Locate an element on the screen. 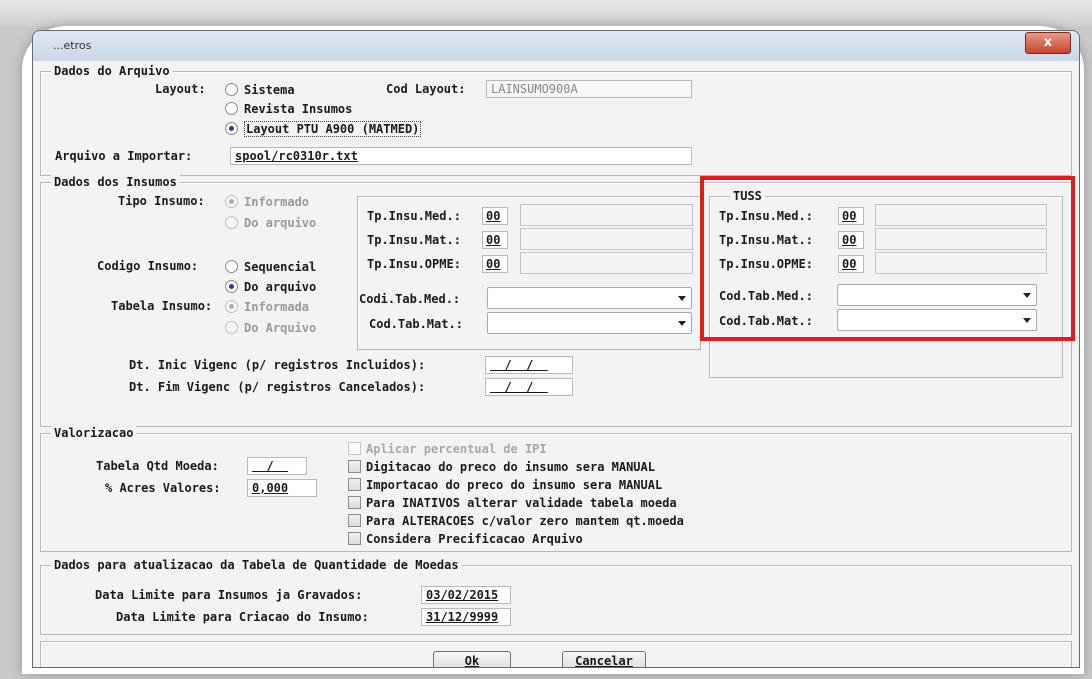 The height and width of the screenshot is (679, 1092). dt-fim-field: / / is located at coordinates (529, 387).